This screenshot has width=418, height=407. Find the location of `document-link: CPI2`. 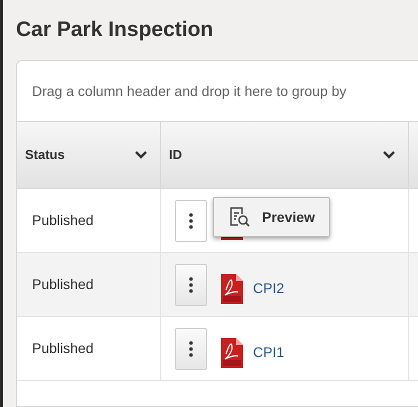

document-link: CPI2 is located at coordinates (268, 288).